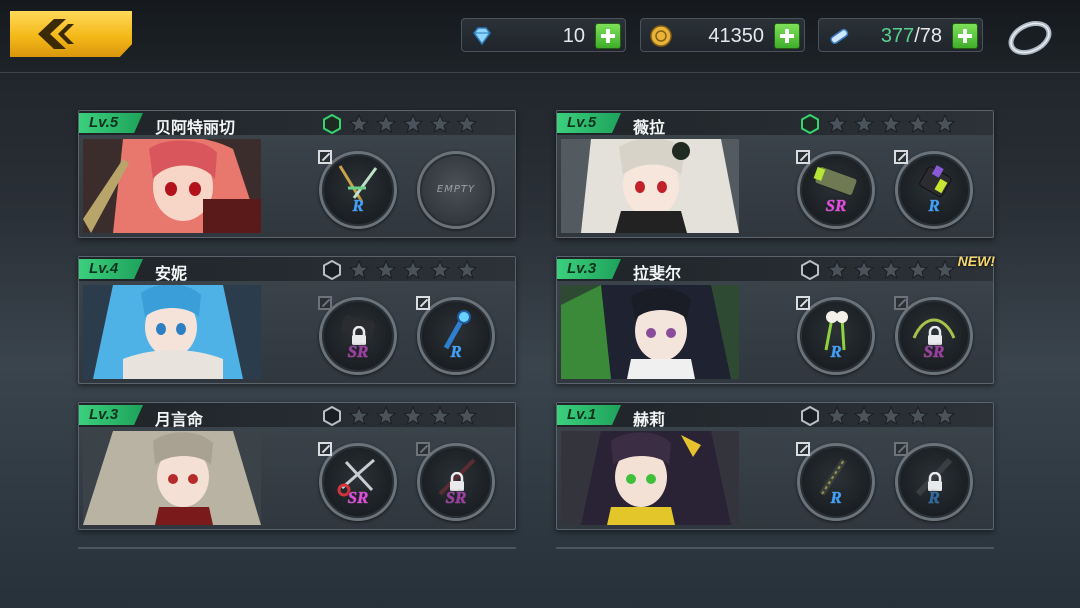 The width and height of the screenshot is (1080, 608). I want to click on gem-icon, so click(482, 36).